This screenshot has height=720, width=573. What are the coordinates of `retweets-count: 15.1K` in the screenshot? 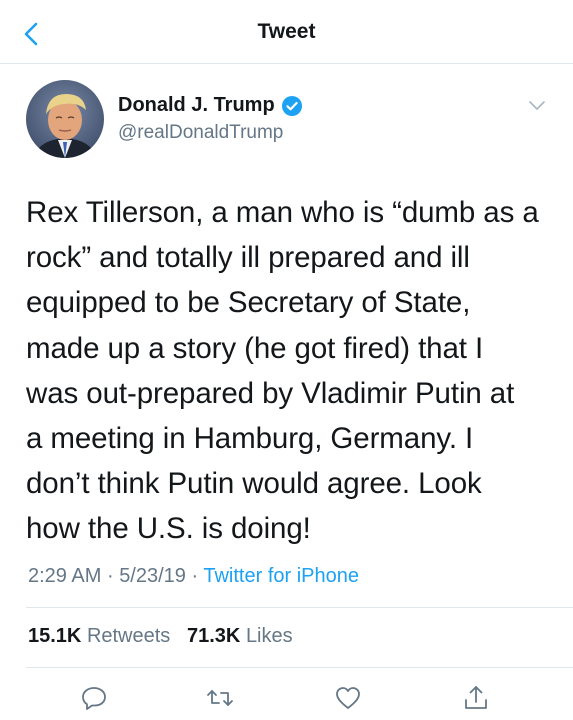 It's located at (55, 636).